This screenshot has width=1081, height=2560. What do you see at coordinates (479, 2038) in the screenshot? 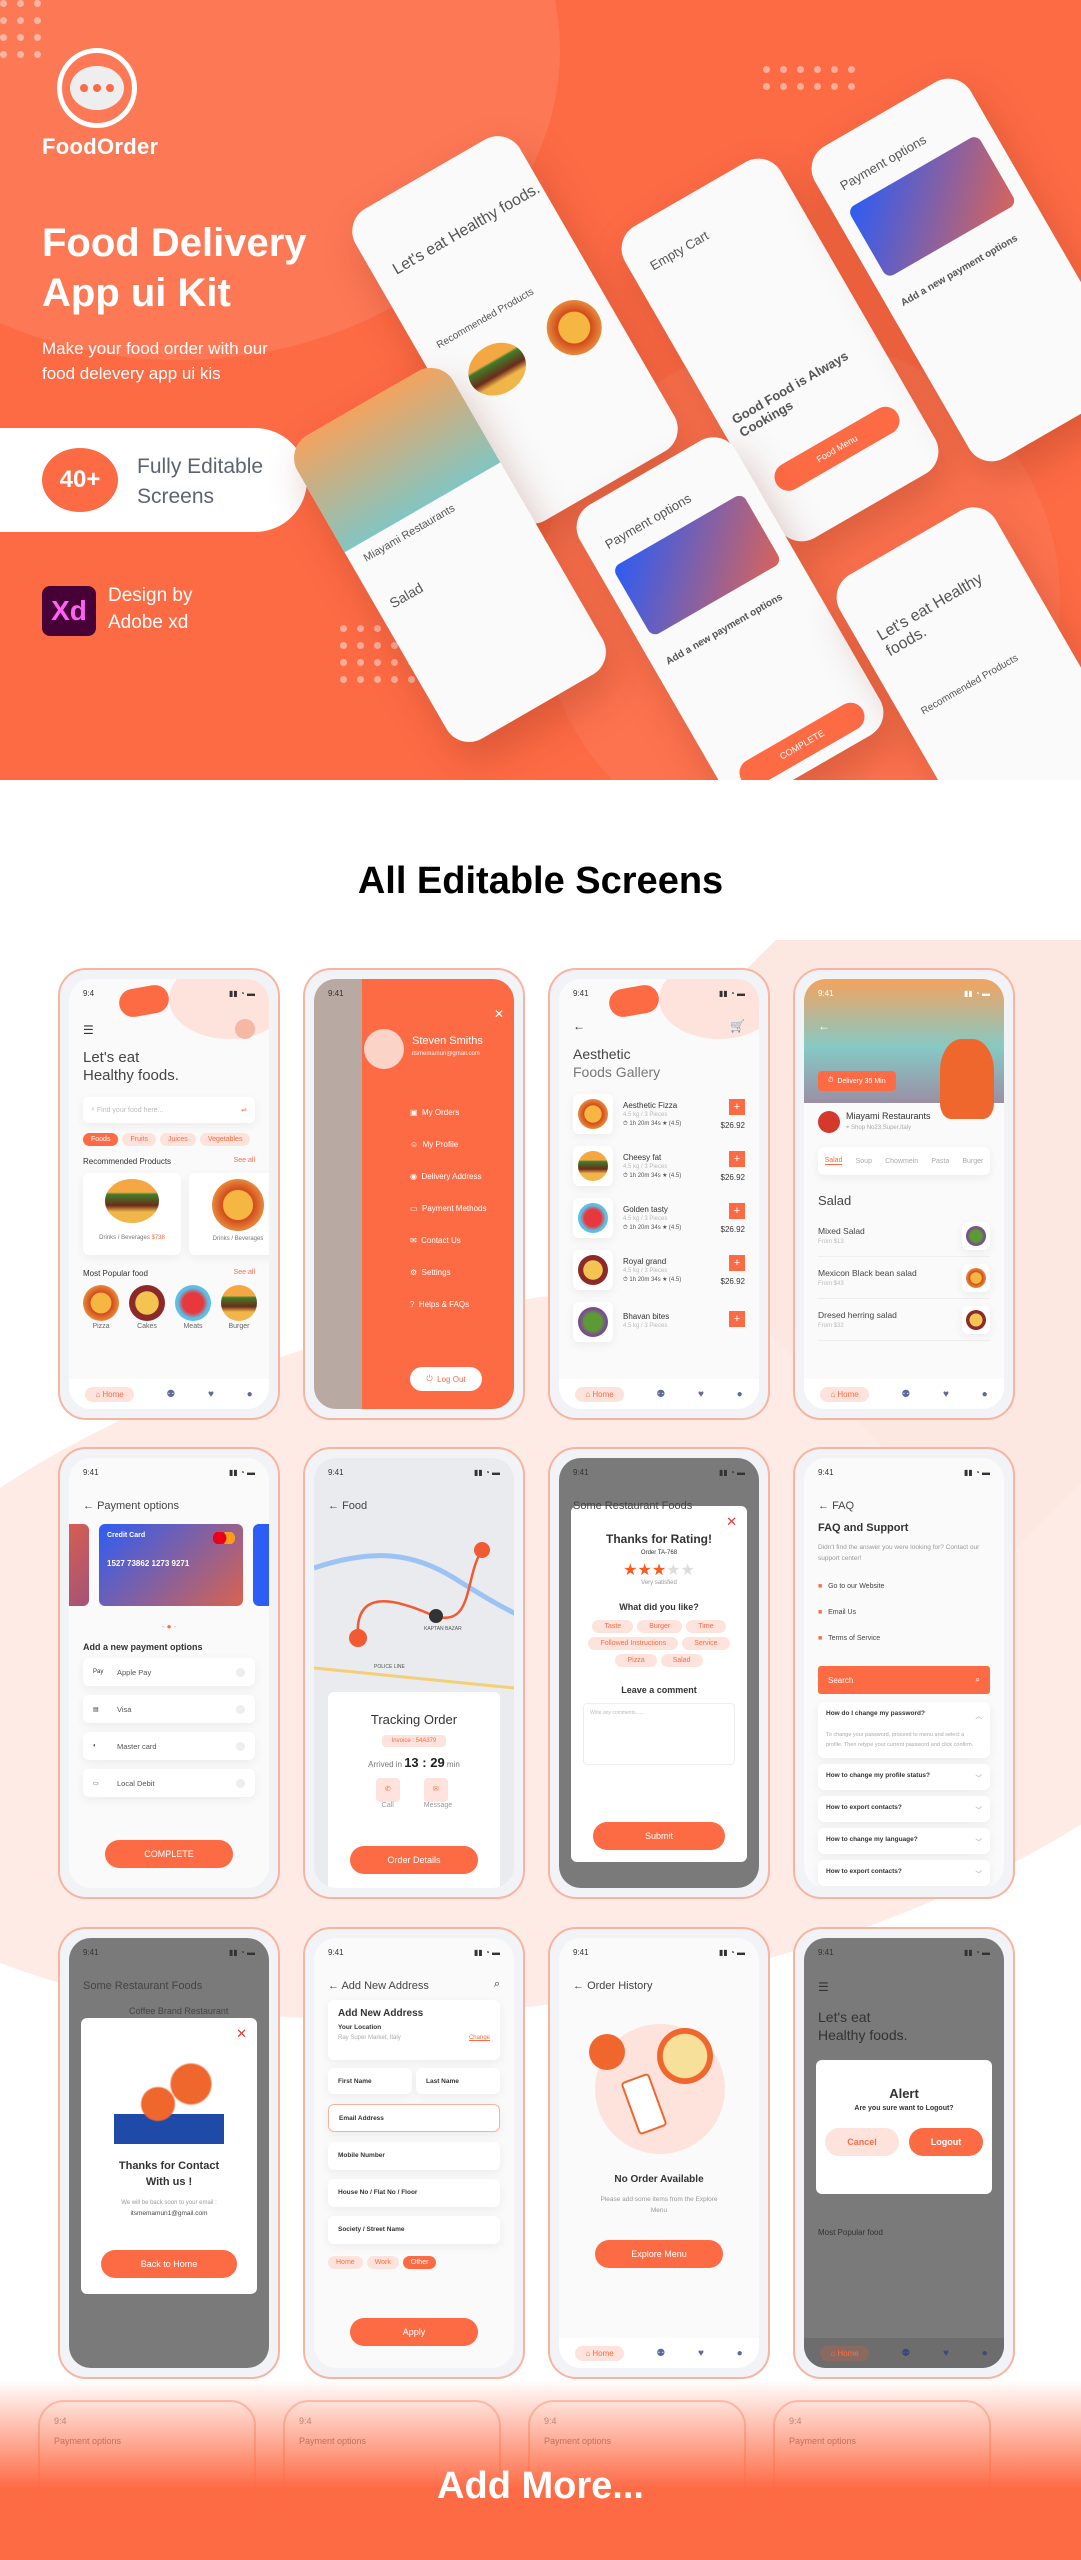
I see `change-location-link: Change` at bounding box center [479, 2038].